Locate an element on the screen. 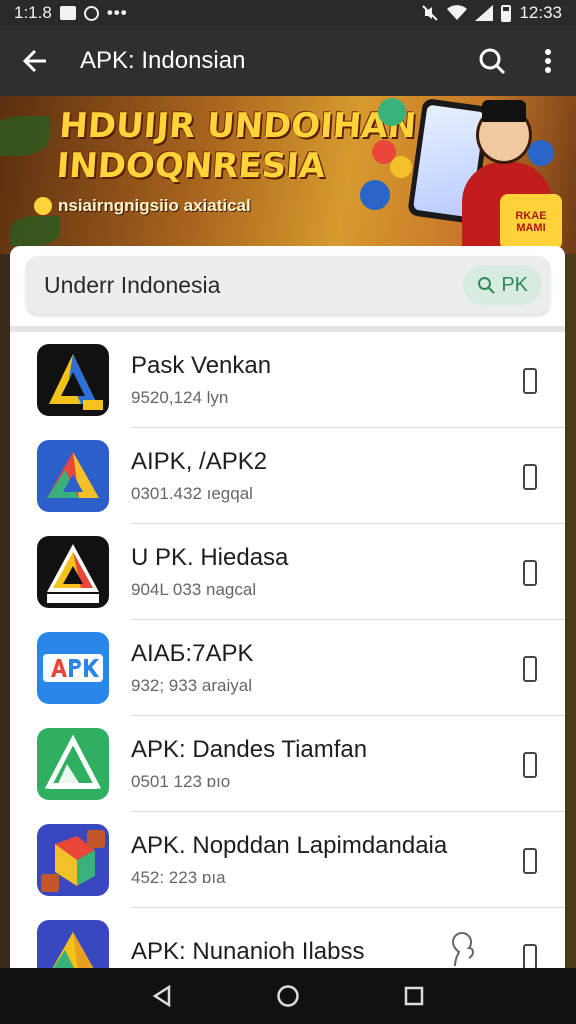 The height and width of the screenshot is (1024, 576). person-cap-illustration is located at coordinates (504, 111).